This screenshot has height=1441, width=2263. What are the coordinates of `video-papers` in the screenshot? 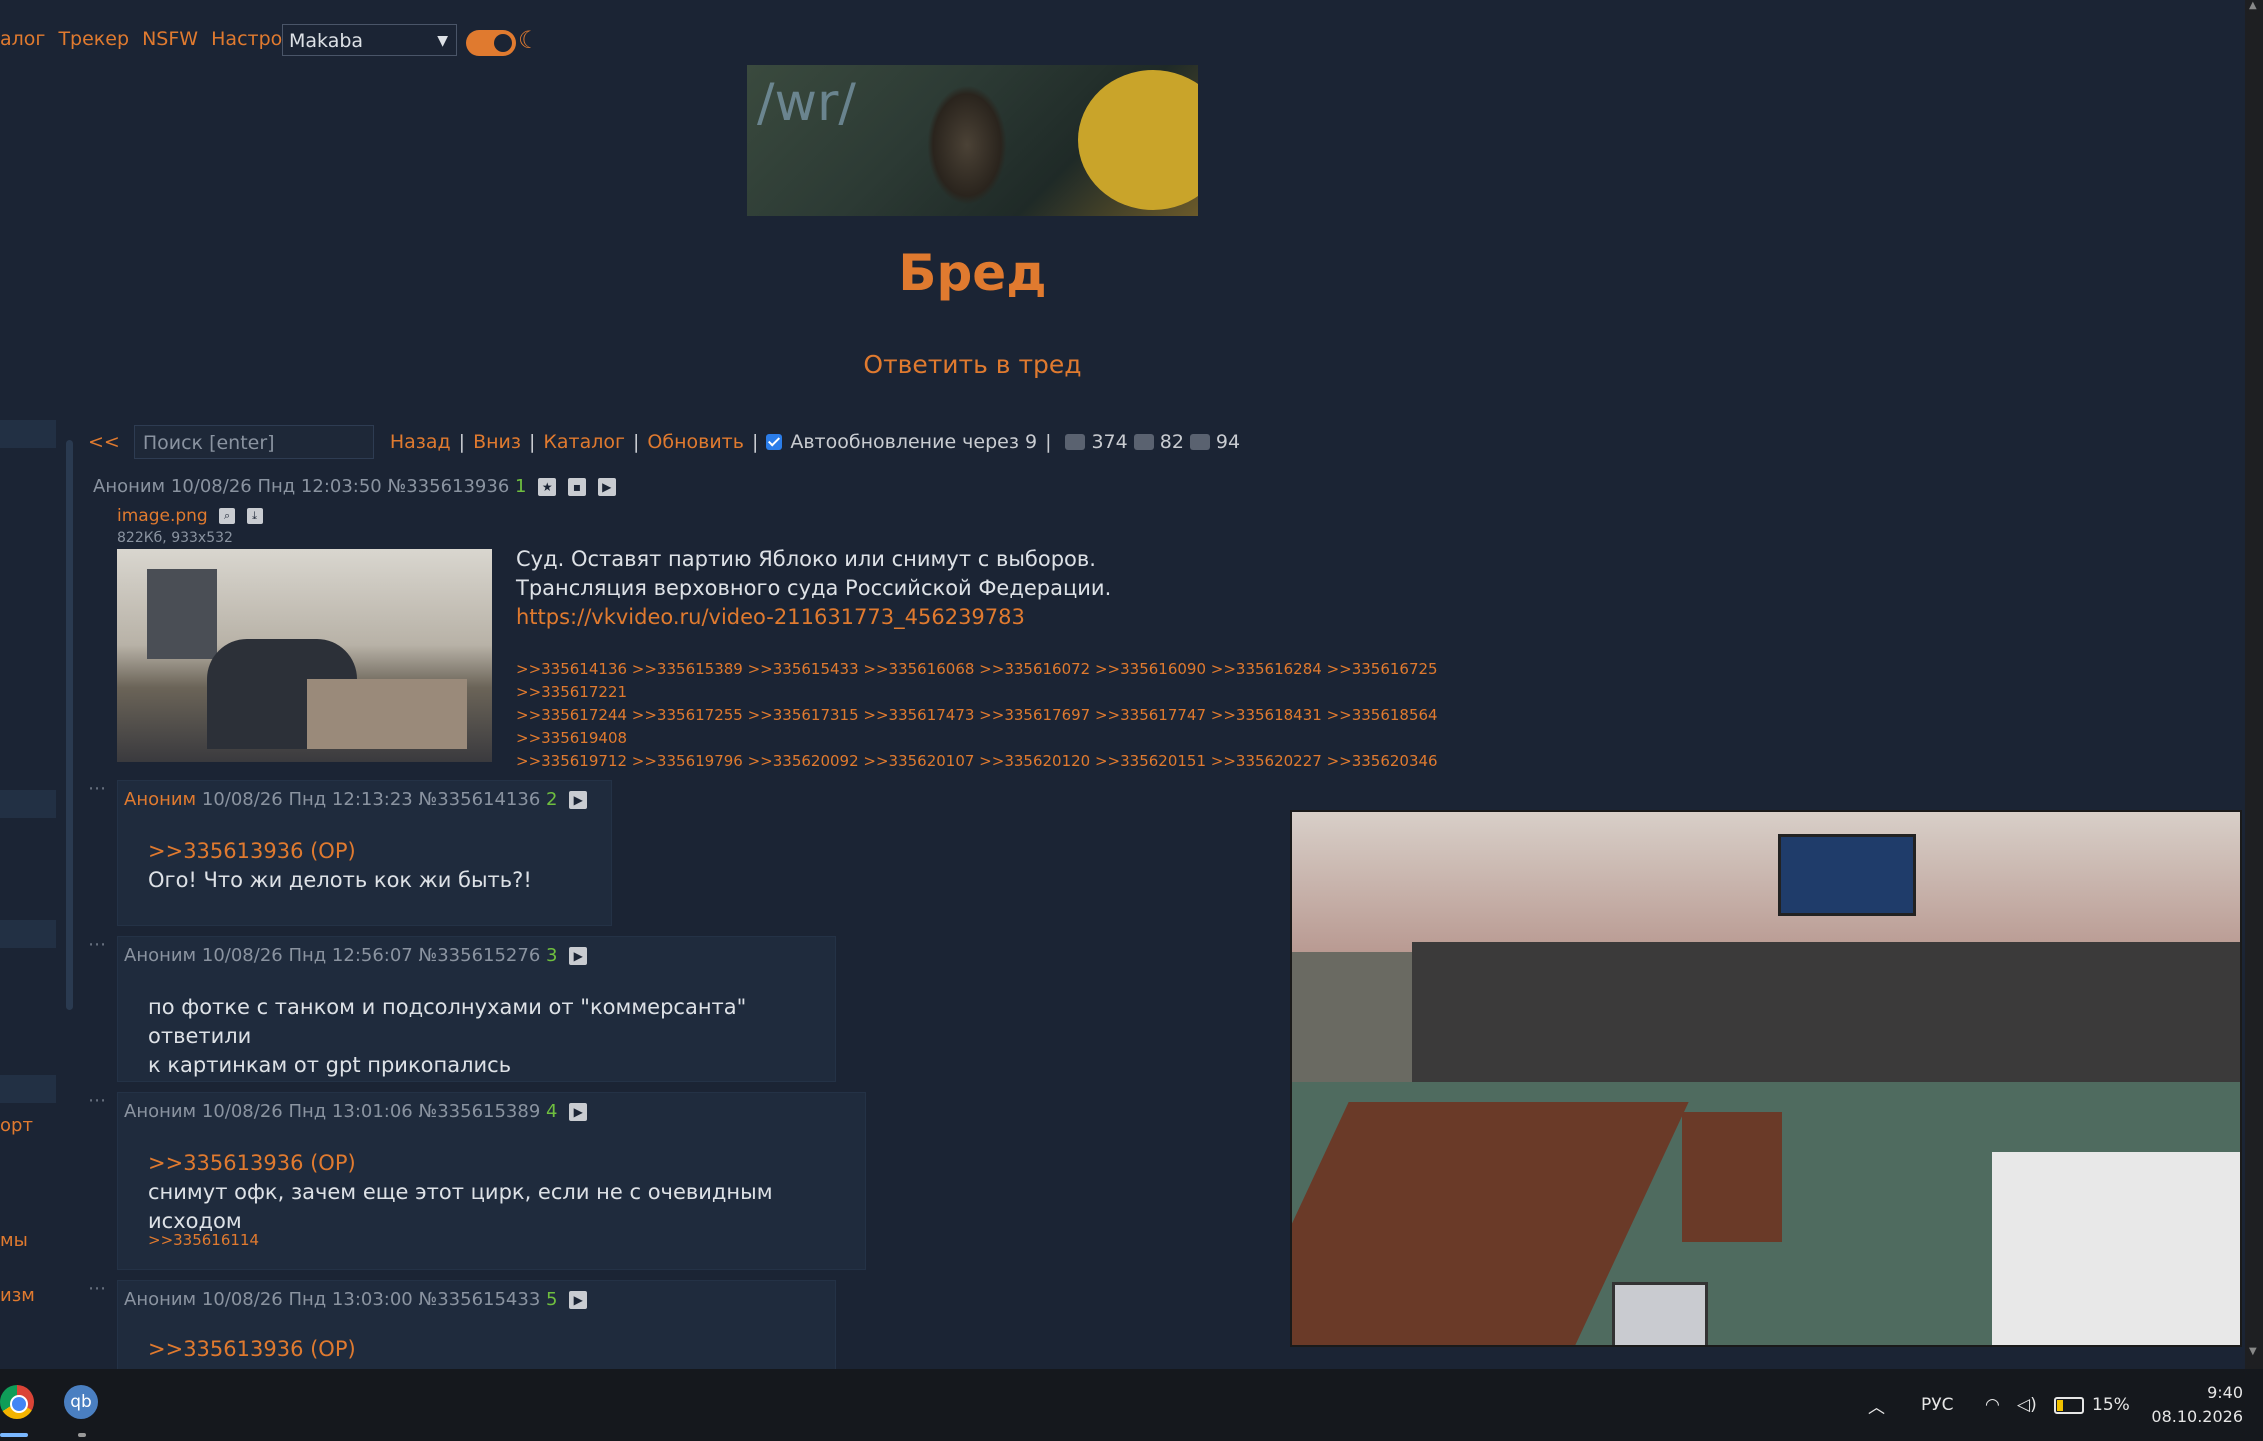 It's located at (2116, 1248).